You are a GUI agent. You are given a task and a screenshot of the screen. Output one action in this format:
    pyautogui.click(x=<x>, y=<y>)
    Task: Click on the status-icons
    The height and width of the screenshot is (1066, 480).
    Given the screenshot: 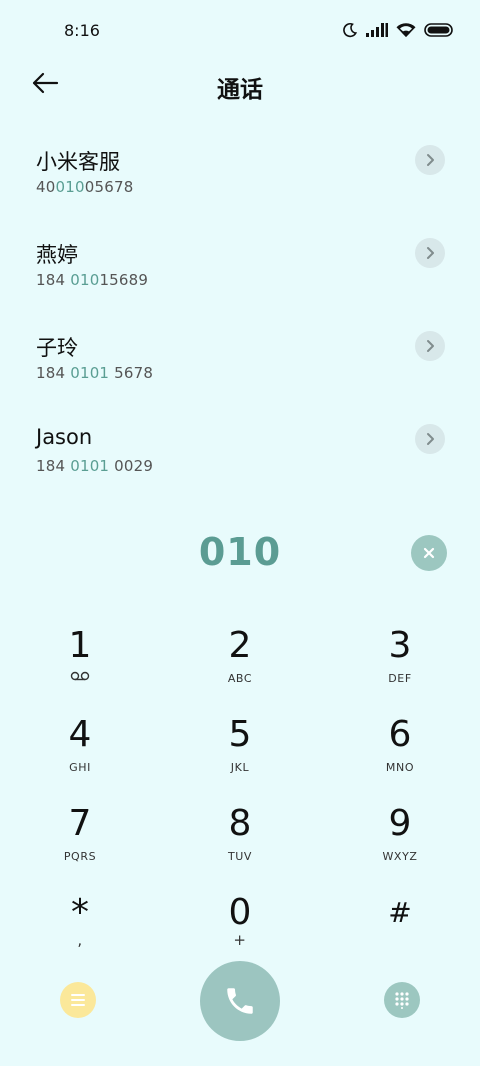 What is the action you would take?
    pyautogui.click(x=398, y=30)
    